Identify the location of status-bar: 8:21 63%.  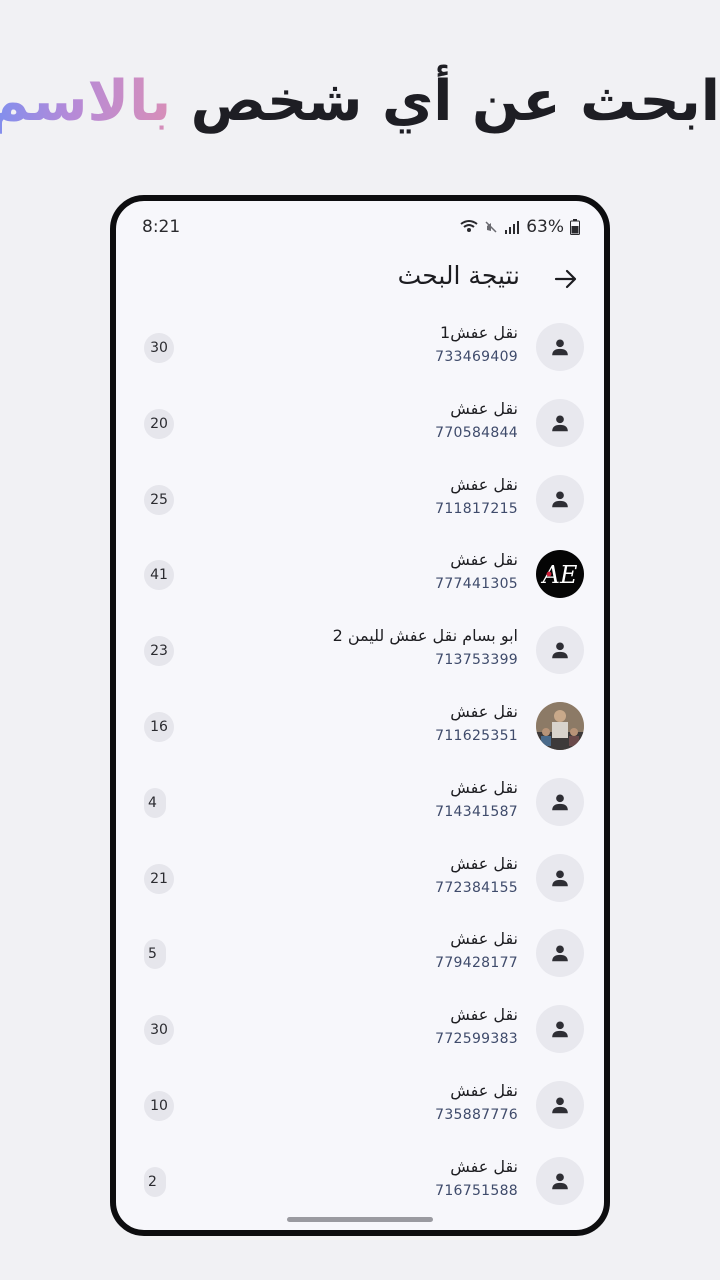
(361, 228).